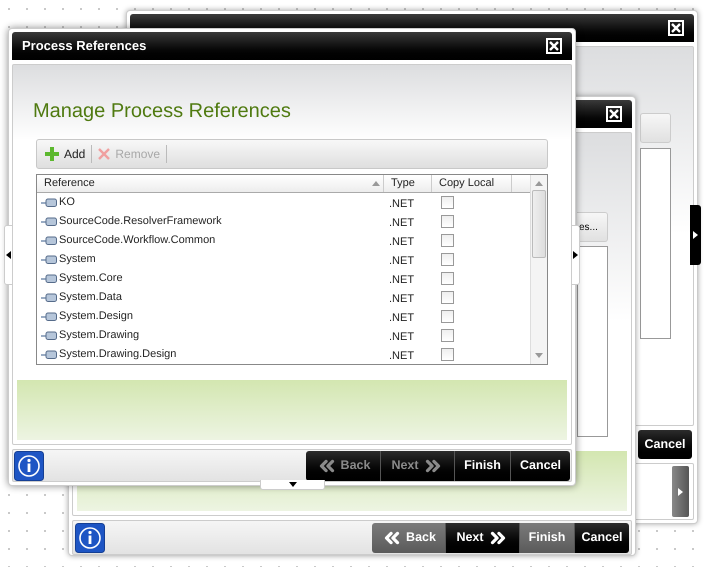 The width and height of the screenshot is (706, 567). I want to click on bottom-tab, so click(292, 485).